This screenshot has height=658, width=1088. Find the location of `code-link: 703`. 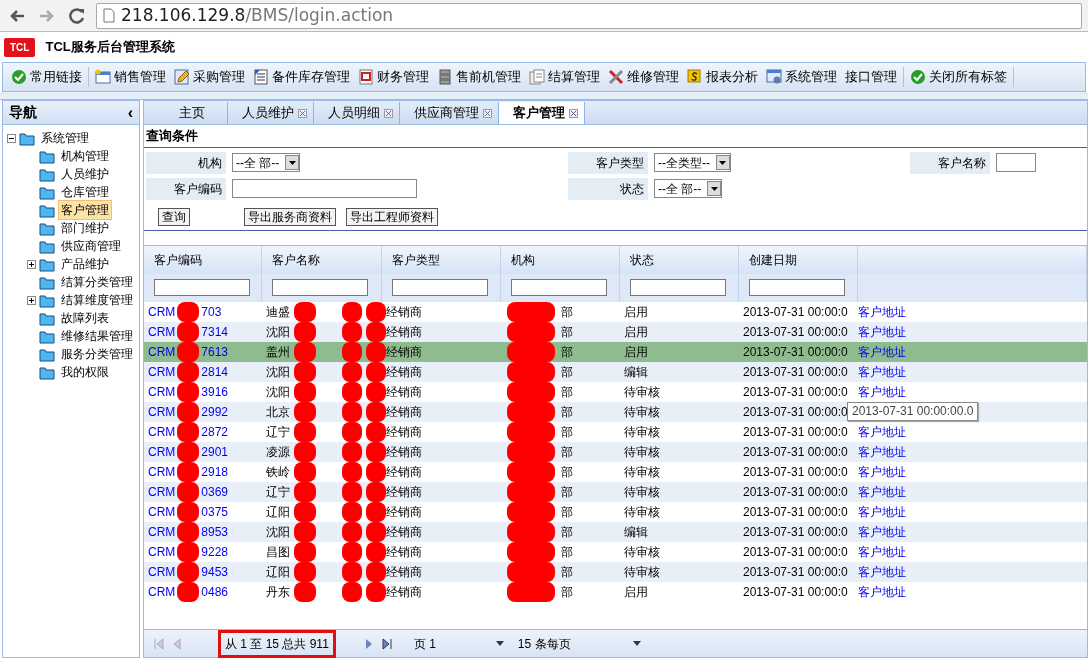

code-link: 703 is located at coordinates (211, 311).